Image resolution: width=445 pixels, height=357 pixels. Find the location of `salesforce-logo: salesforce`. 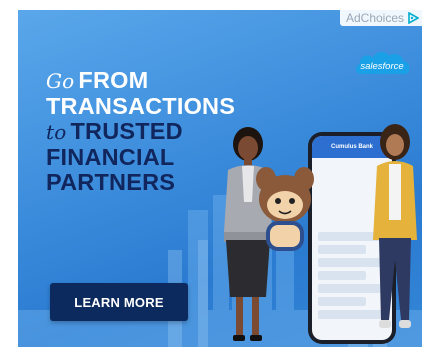

salesforce-logo: salesforce is located at coordinates (382, 63).